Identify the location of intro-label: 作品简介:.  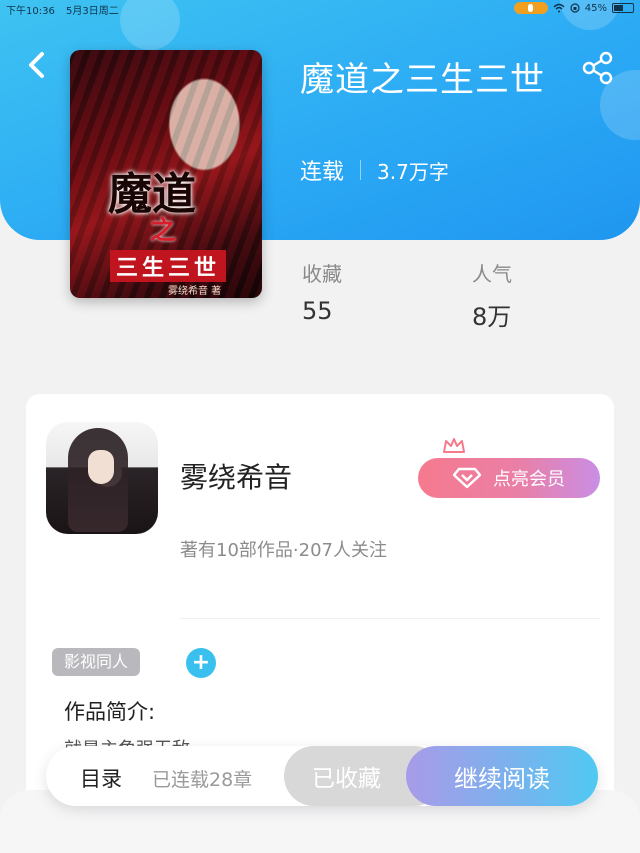
(110, 712).